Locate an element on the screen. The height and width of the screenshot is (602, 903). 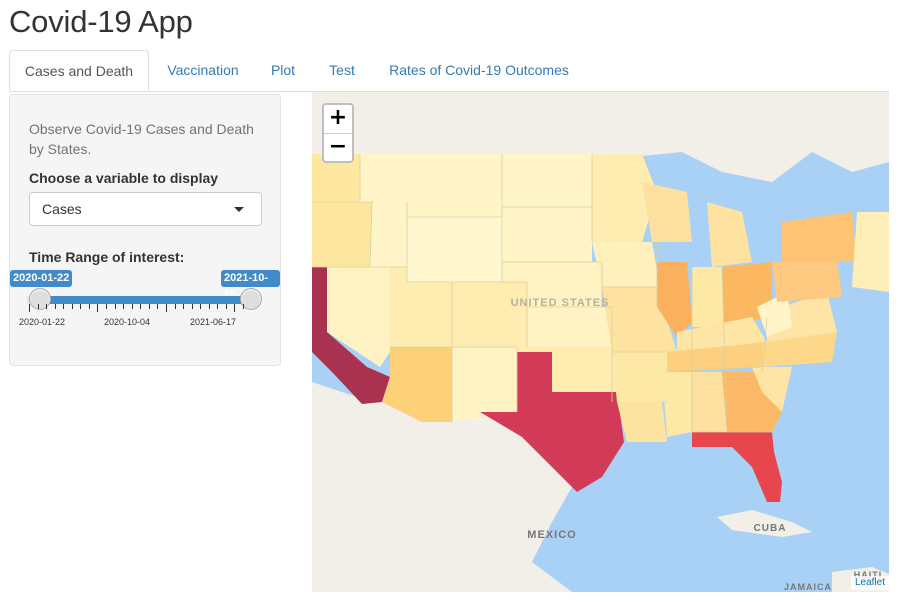
state-indiana is located at coordinates (708, 297).